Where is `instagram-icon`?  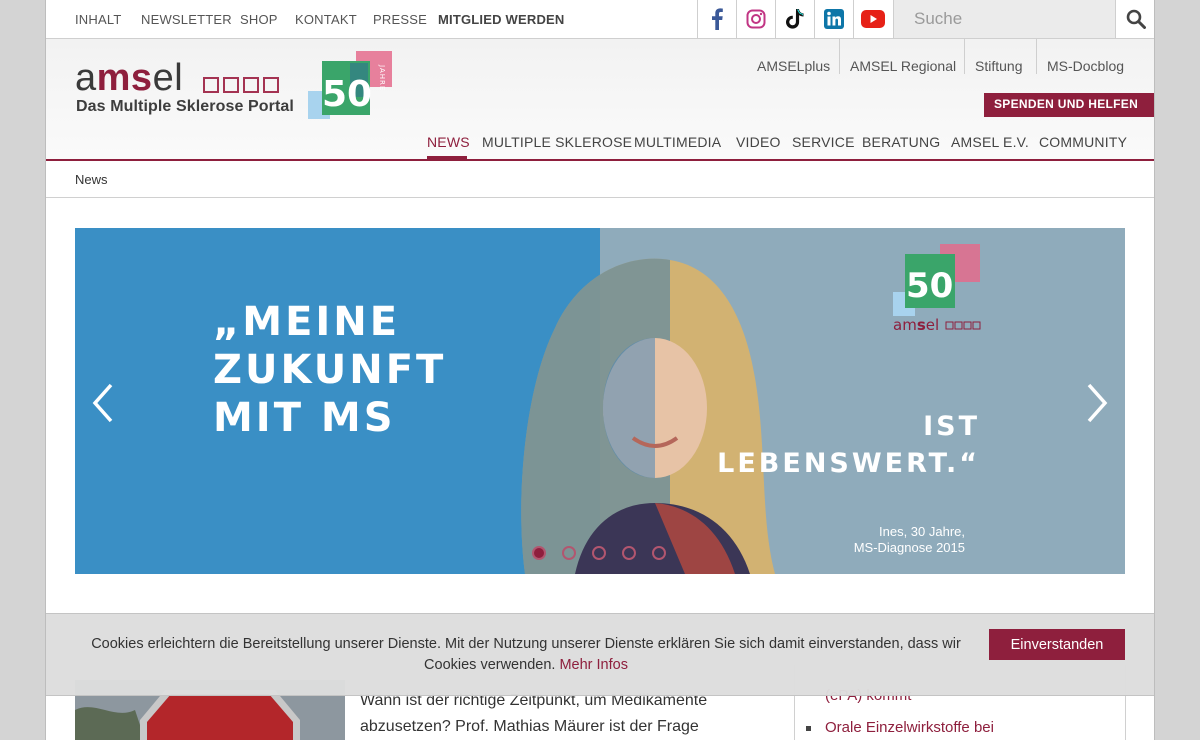 instagram-icon is located at coordinates (756, 19).